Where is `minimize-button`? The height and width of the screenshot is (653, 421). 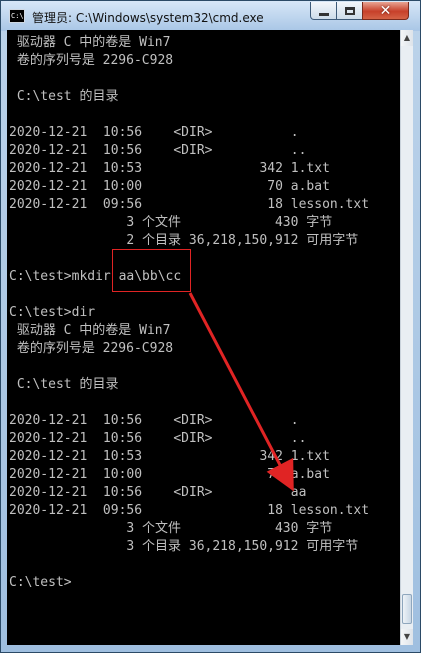 minimize-button is located at coordinates (323, 11).